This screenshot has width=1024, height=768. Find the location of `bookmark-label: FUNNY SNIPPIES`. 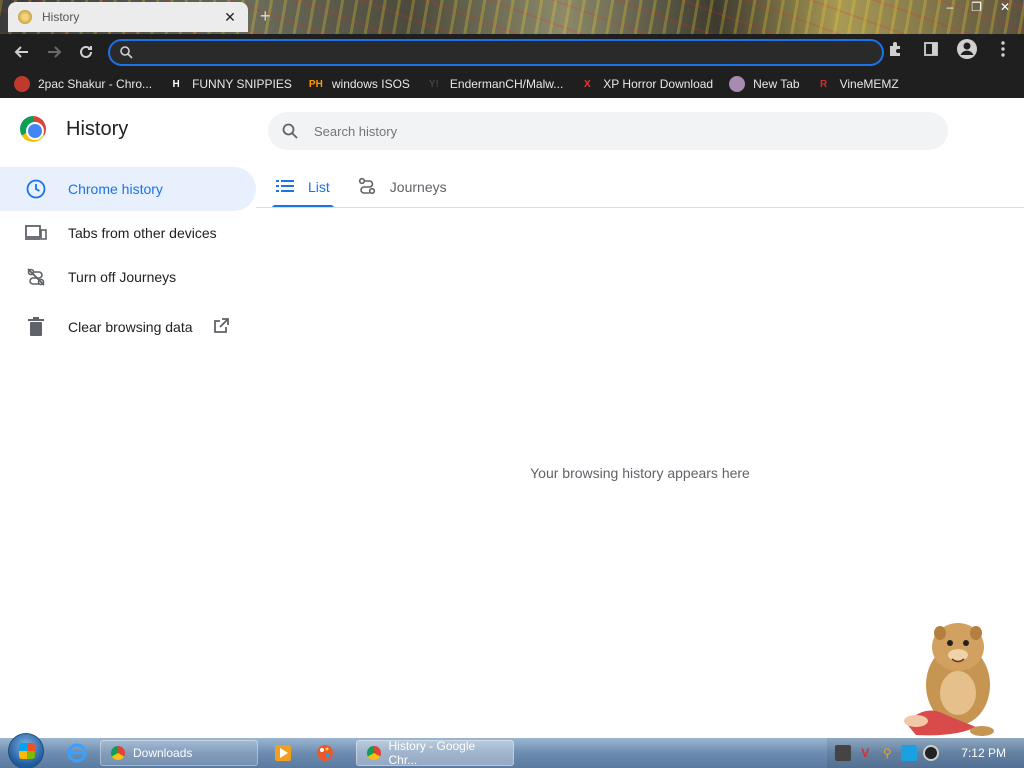

bookmark-label: FUNNY SNIPPIES is located at coordinates (242, 84).